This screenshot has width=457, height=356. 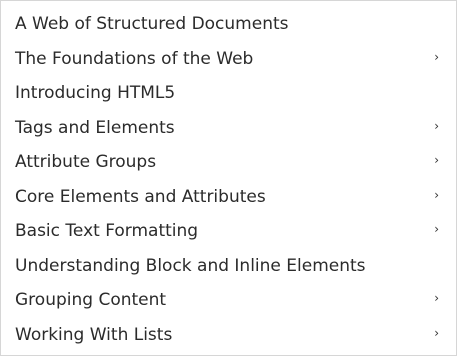 What do you see at coordinates (107, 231) in the screenshot?
I see `menu-item-label: Basic Text Formatting` at bounding box center [107, 231].